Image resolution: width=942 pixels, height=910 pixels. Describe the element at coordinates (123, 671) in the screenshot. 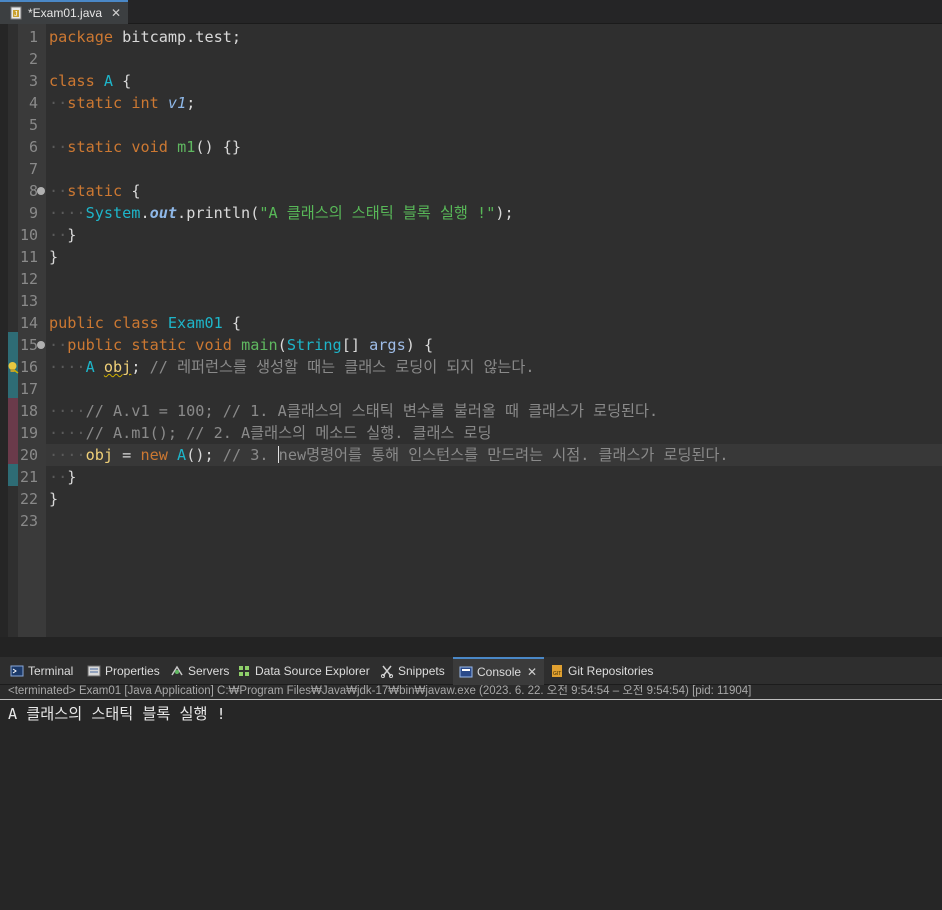

I see `tab-properties: Properties` at that location.